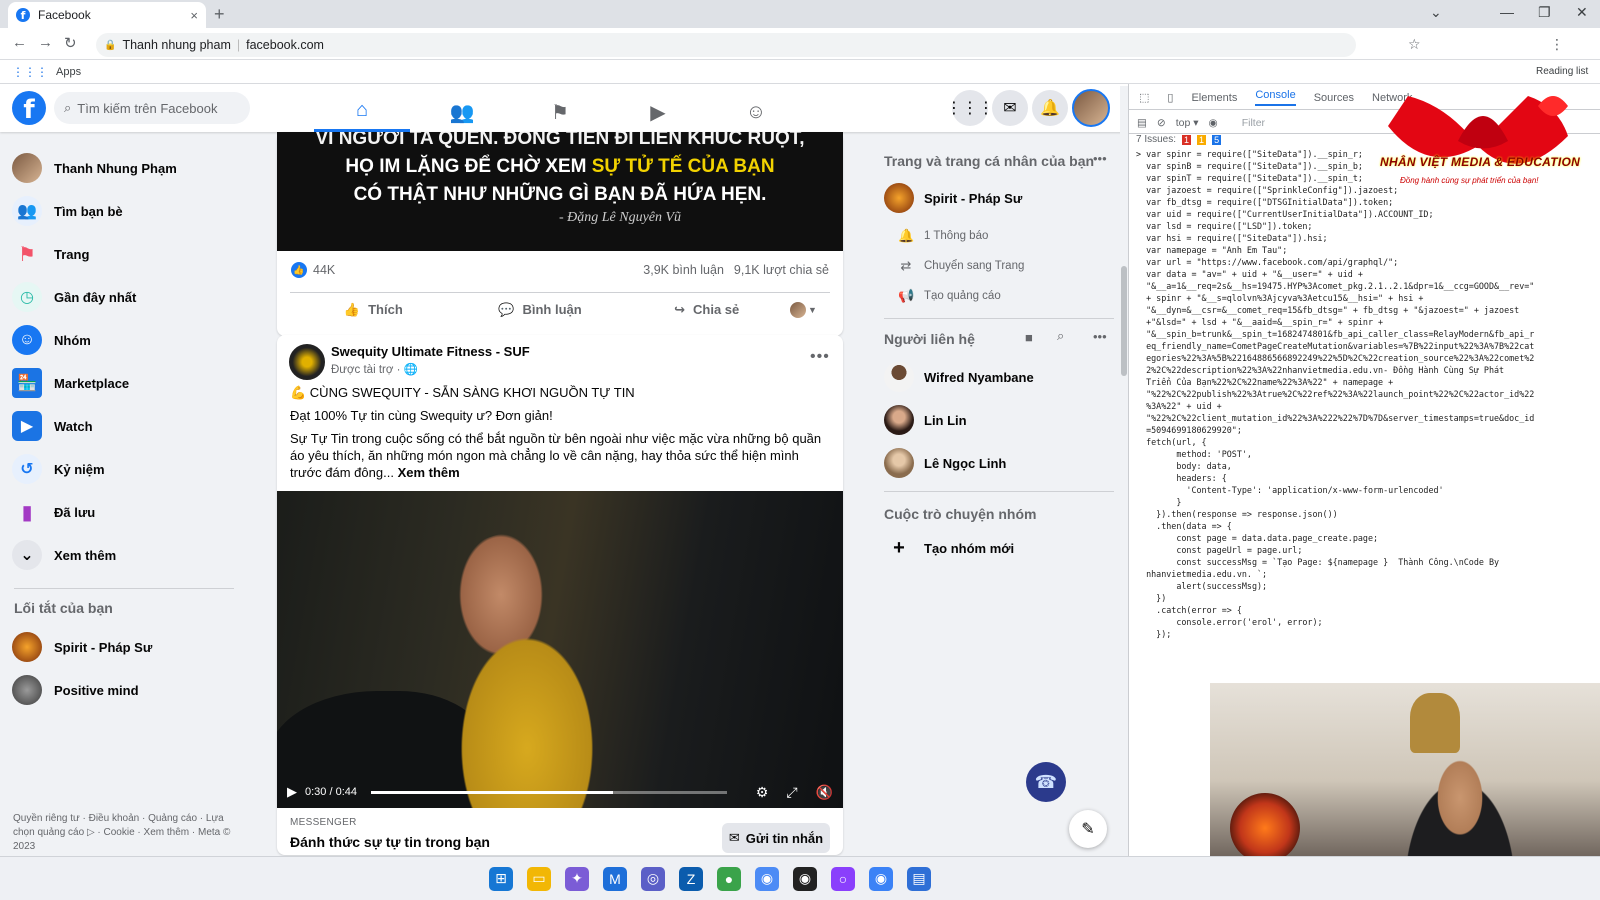 The image size is (1600, 900). What do you see at coordinates (19, 42) in the screenshot?
I see `back-icon: ←` at bounding box center [19, 42].